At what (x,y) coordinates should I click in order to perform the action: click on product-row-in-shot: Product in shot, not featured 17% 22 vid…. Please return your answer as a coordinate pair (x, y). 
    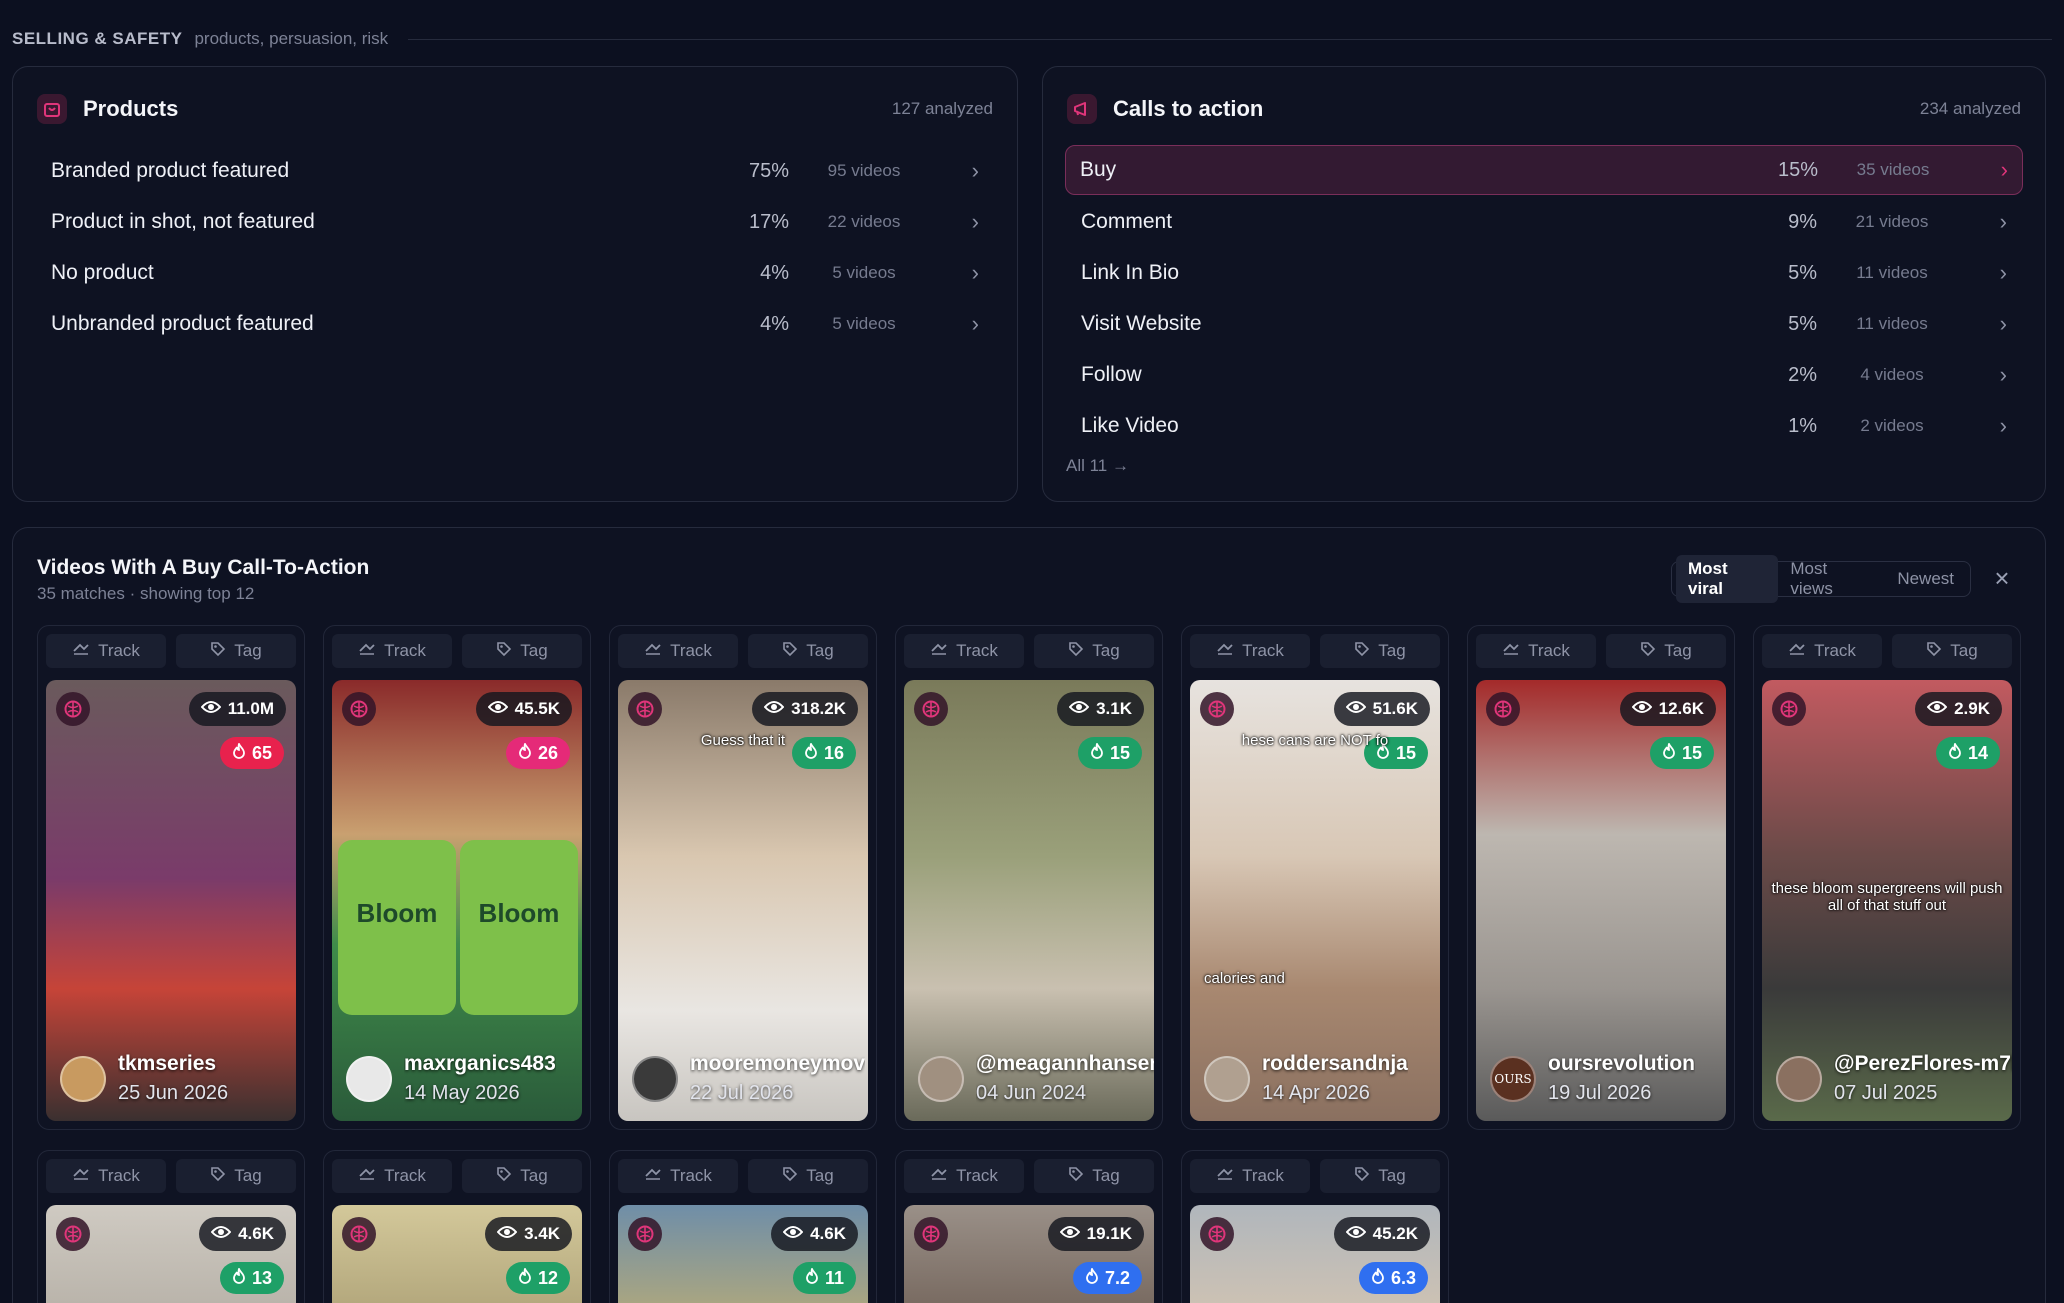
    Looking at the image, I should click on (515, 222).